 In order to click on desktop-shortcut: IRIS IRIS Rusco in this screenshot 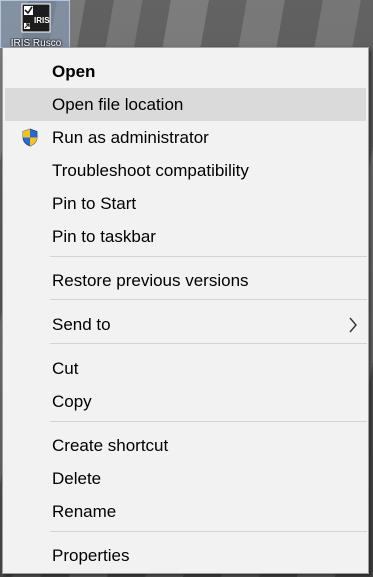, I will do `click(35, 24)`.